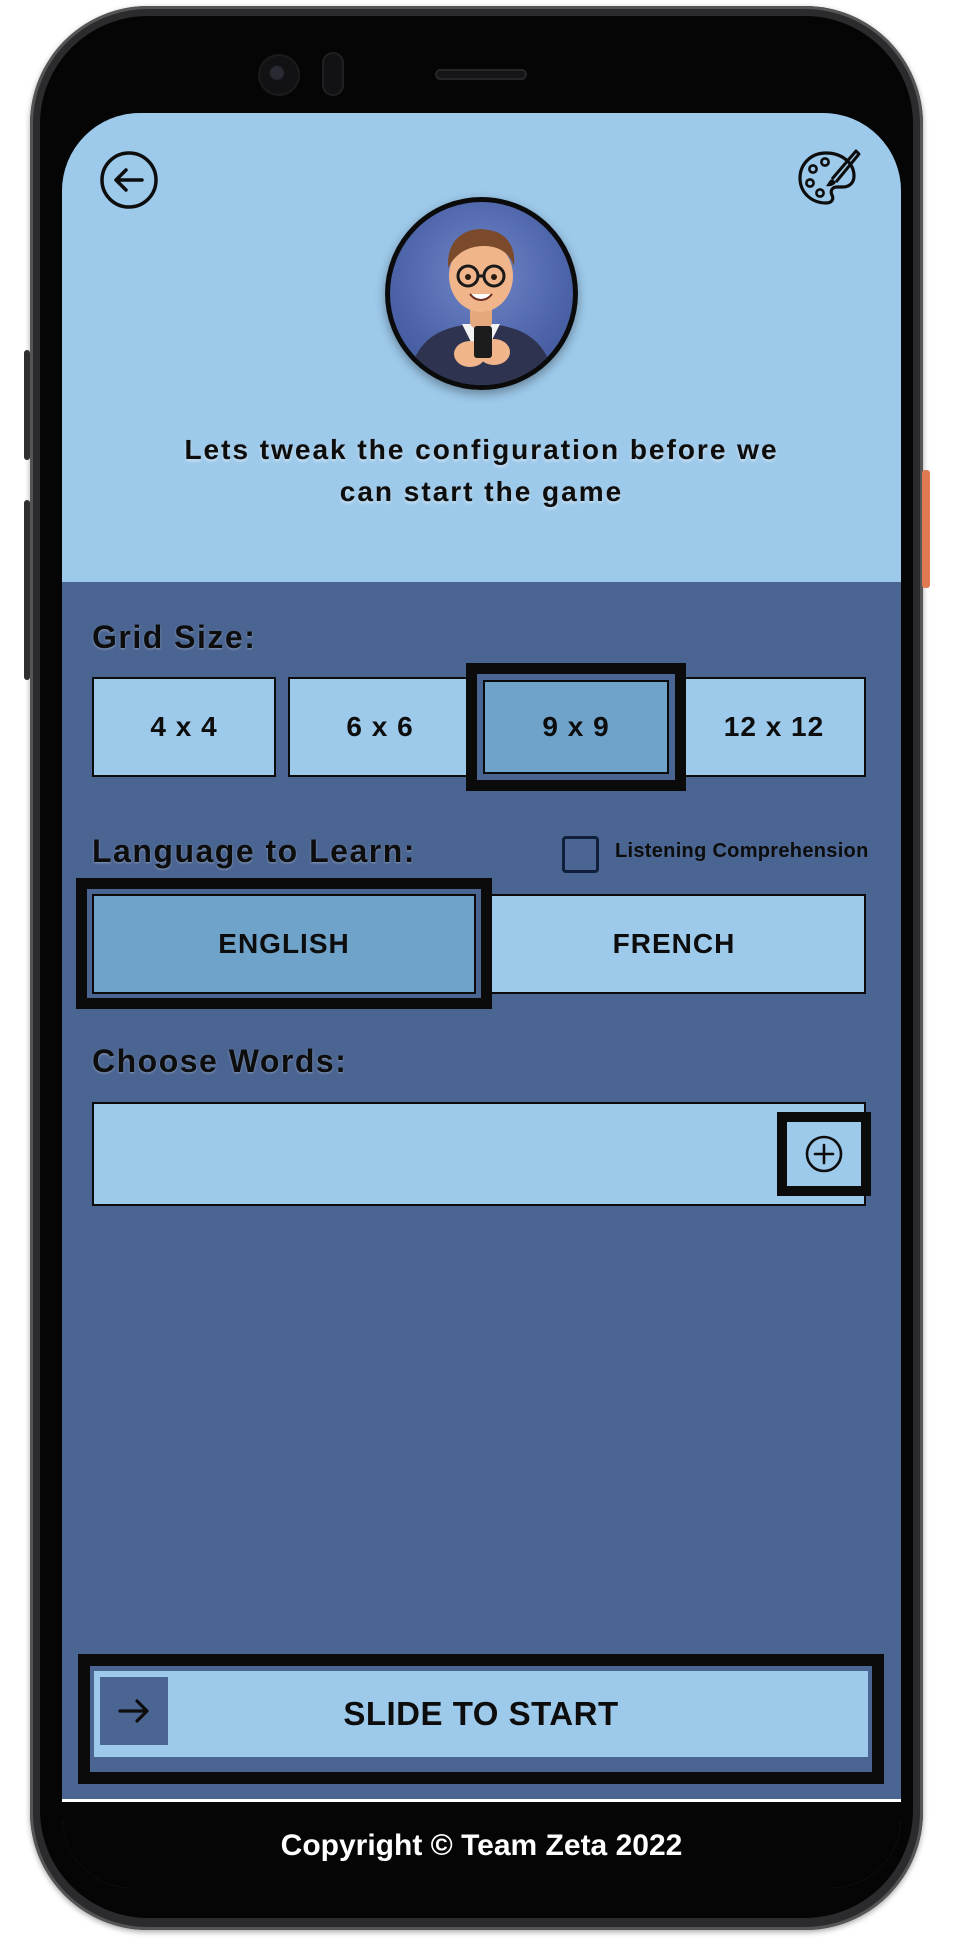 This screenshot has width=963, height=1939. I want to click on grid-option-6x6: 6 x 6, so click(380, 727).